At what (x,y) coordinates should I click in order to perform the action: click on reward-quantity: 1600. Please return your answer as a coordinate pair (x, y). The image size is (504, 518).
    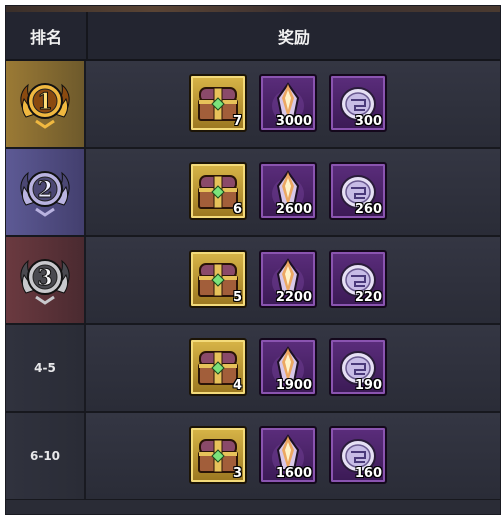
    Looking at the image, I should click on (293, 473).